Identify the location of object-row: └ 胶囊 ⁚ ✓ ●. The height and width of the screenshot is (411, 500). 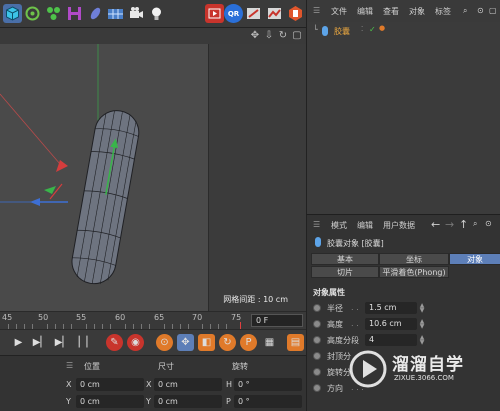
(403, 30).